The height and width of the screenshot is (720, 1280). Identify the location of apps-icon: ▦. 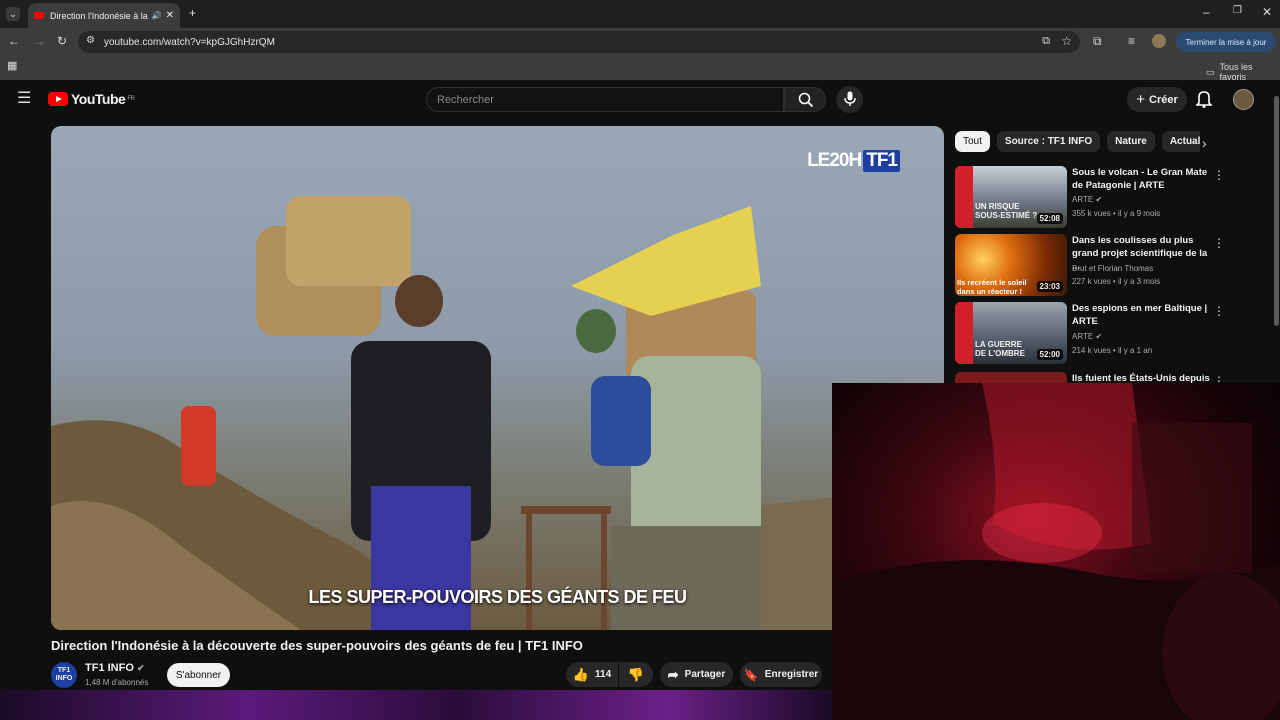
(12, 66).